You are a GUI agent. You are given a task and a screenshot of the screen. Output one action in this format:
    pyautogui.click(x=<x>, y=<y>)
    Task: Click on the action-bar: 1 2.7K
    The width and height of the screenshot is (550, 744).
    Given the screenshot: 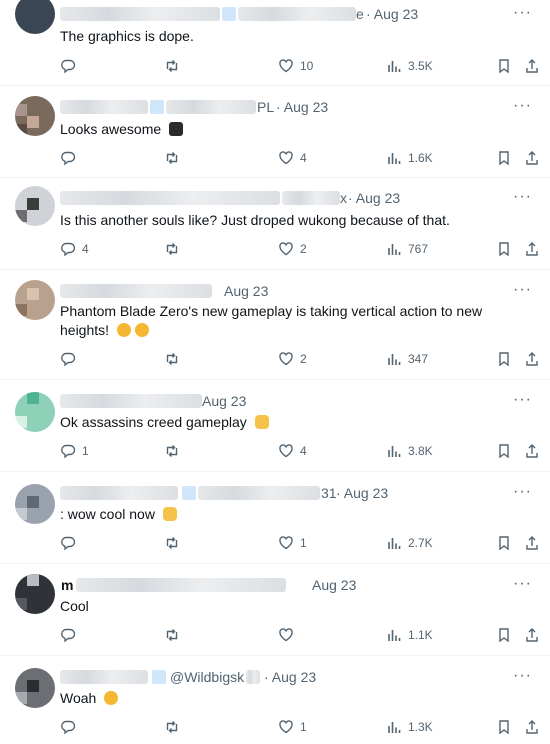 What is the action you would take?
    pyautogui.click(x=300, y=543)
    